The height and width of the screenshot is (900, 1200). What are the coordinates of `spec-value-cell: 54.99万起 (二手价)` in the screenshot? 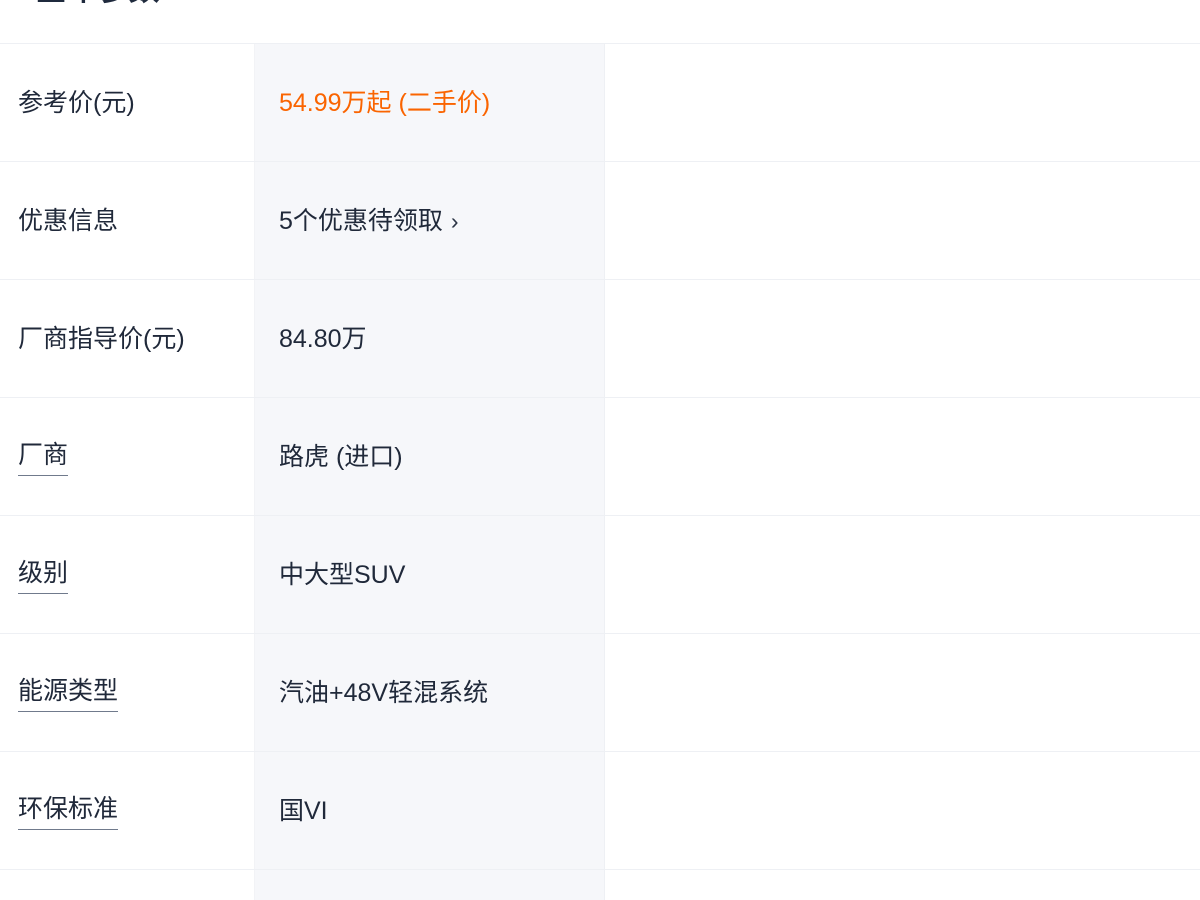 It's located at (430, 102).